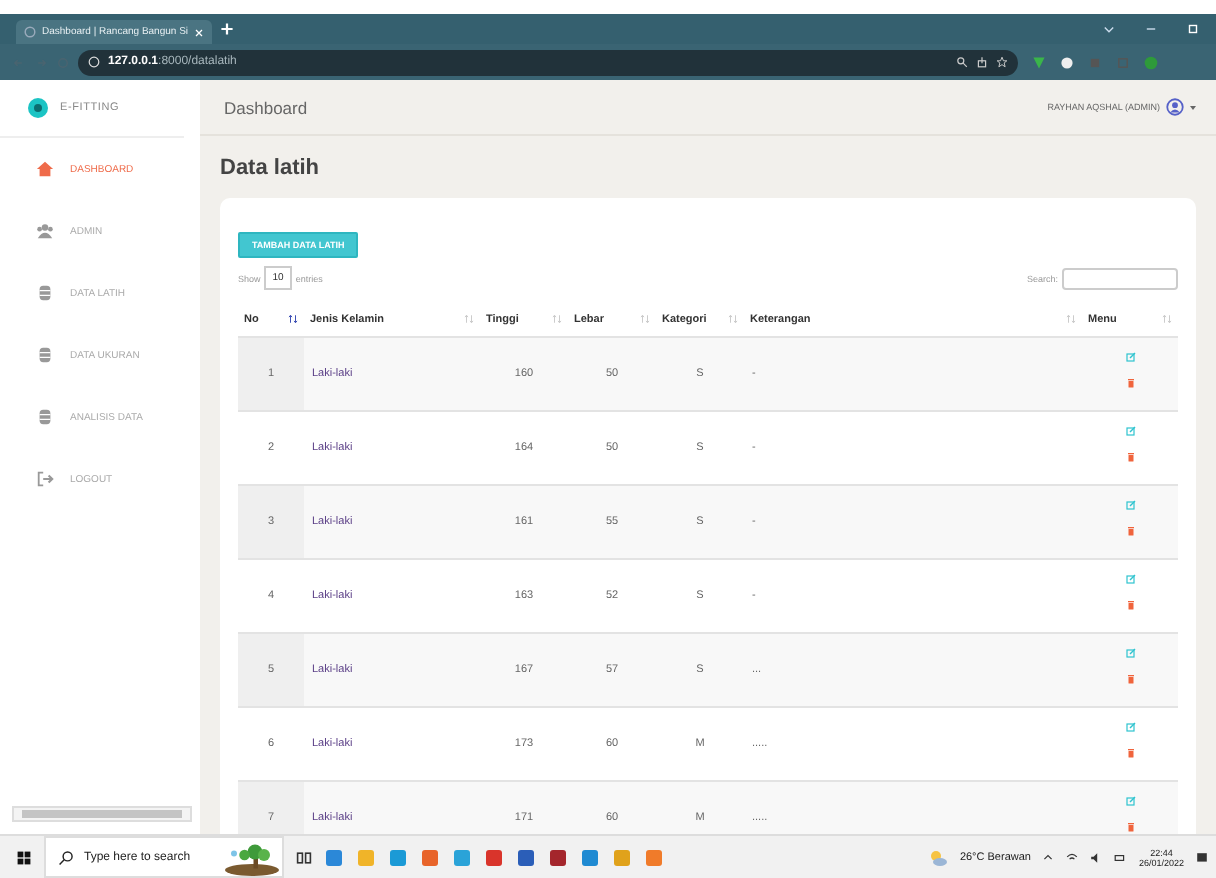 The image size is (1216, 878). Describe the element at coordinates (1151, 29) in the screenshot. I see `minimize-icon` at that location.